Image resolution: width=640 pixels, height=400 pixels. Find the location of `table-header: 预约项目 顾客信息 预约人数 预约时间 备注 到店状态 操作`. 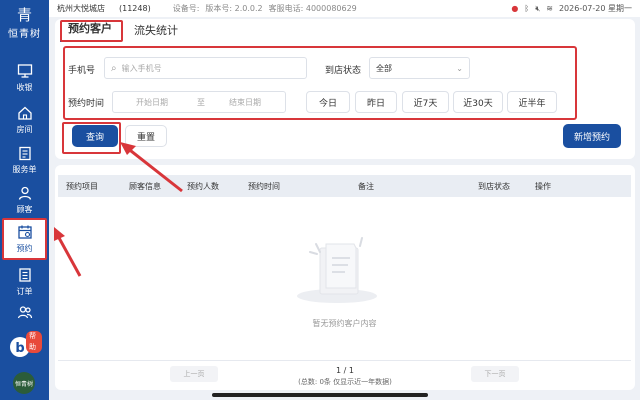

table-header: 预约项目 顾客信息 预约人数 预约时间 备注 到店状态 操作 is located at coordinates (344, 186).